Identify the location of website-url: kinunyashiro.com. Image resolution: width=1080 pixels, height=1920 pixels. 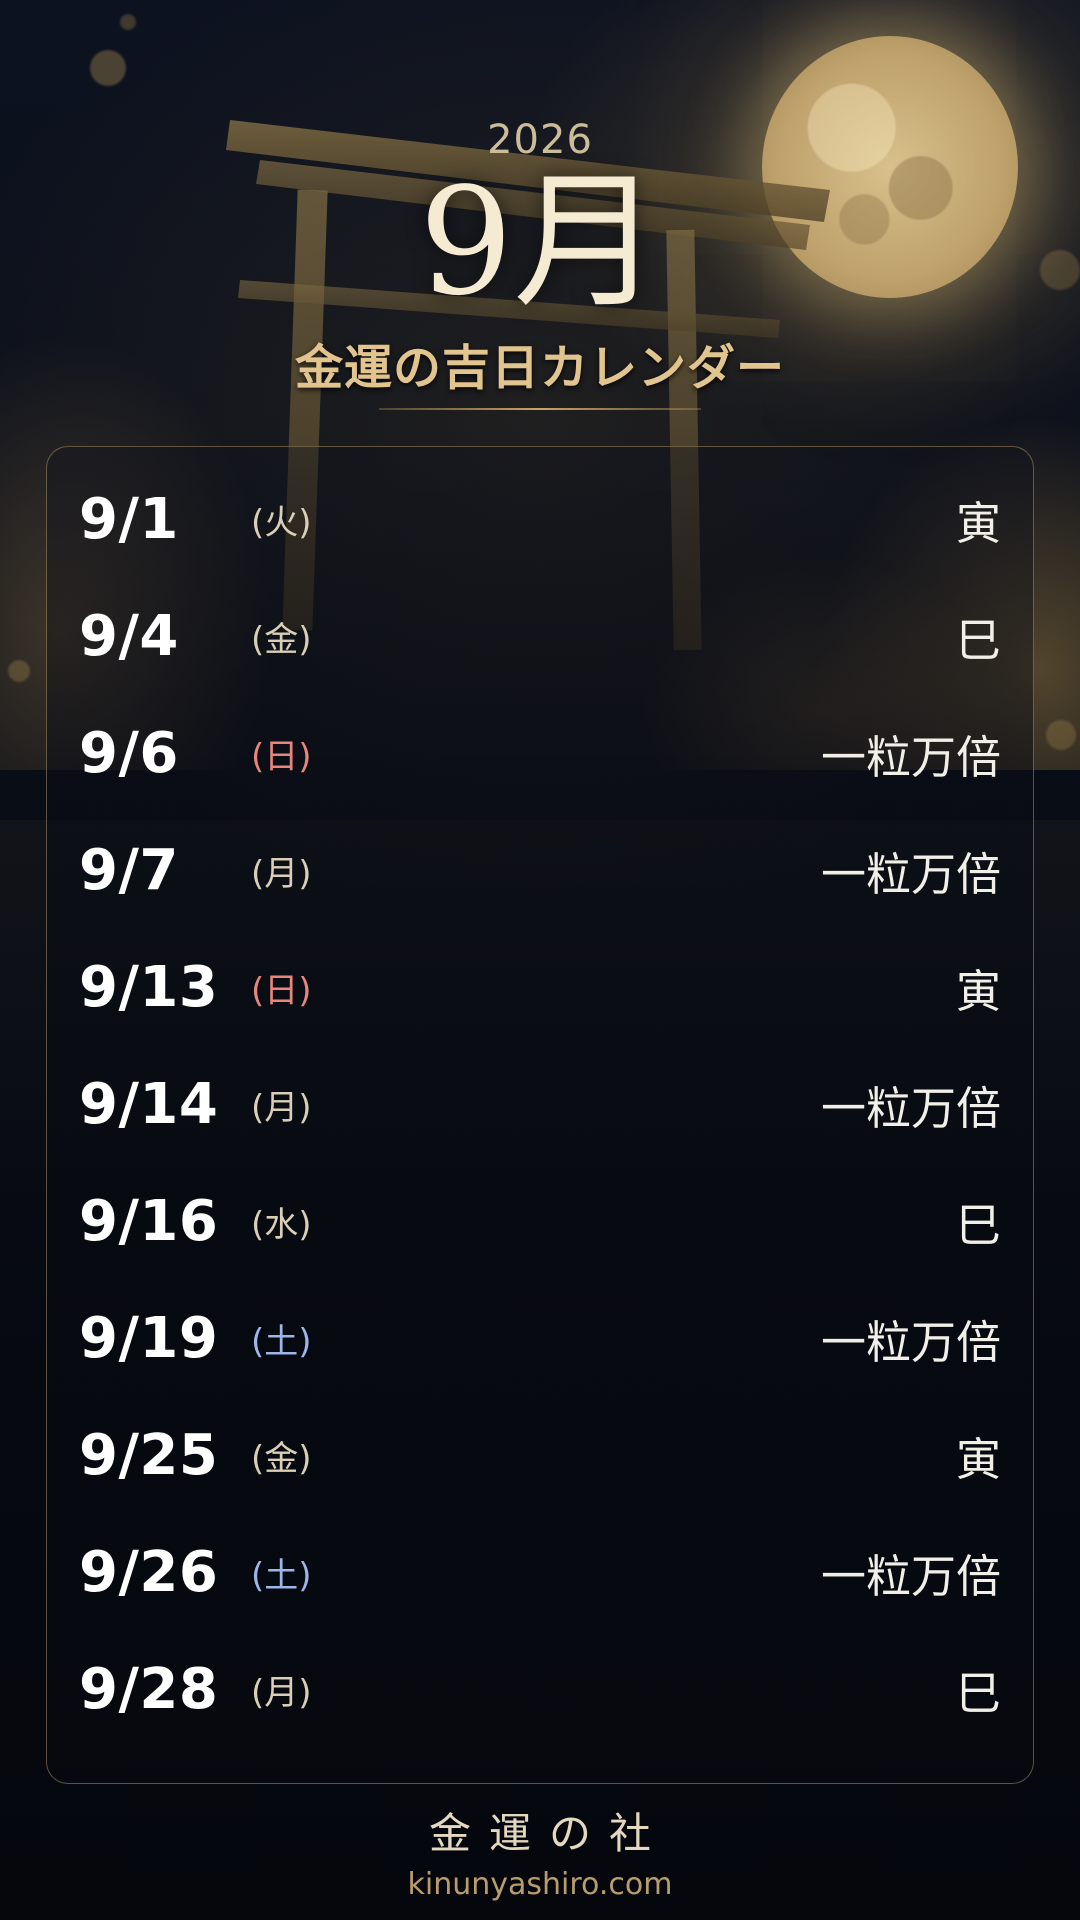
(540, 1884).